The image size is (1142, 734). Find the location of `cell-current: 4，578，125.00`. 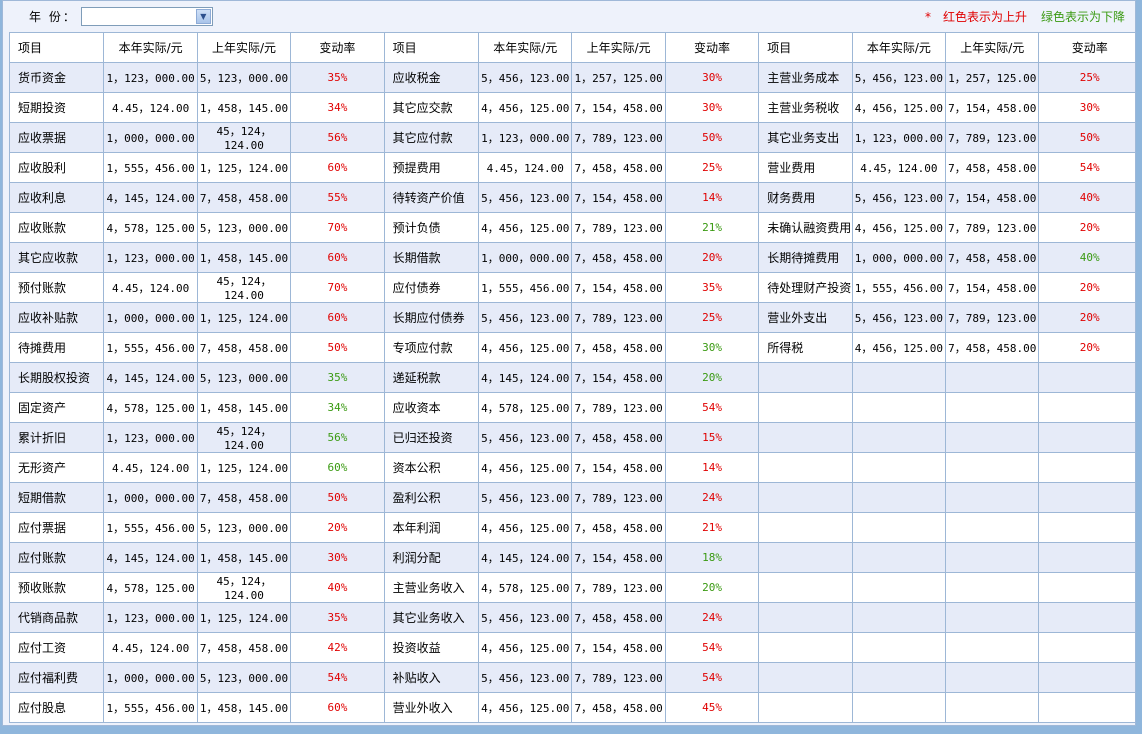

cell-current: 4，578，125.00 is located at coordinates (150, 407).